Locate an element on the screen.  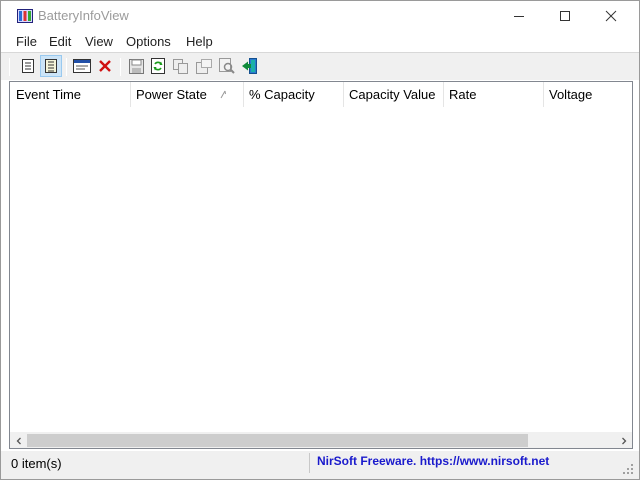
options-button is located at coordinates (204, 66).